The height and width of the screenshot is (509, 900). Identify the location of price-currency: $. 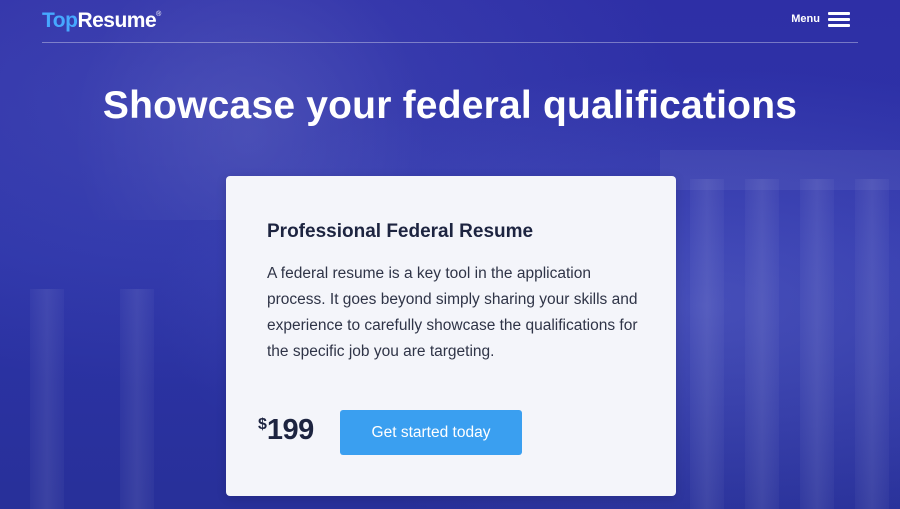
(262, 424).